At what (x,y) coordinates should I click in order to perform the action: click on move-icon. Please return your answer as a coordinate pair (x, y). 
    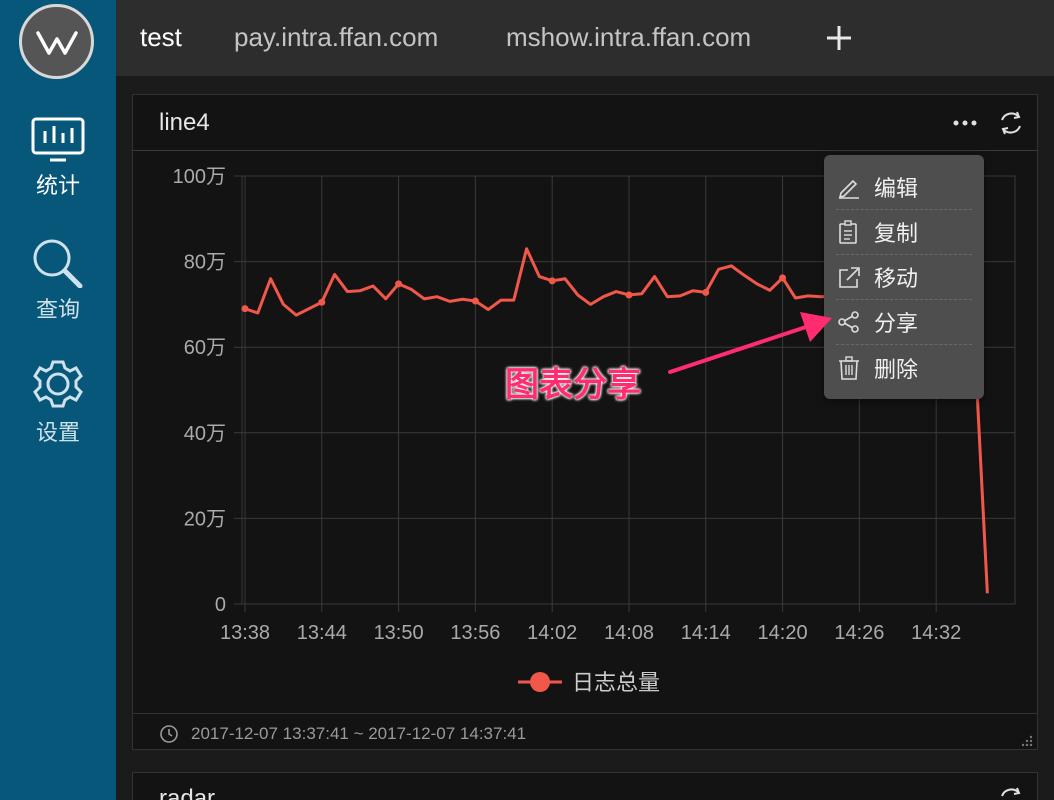
    Looking at the image, I should click on (849, 277).